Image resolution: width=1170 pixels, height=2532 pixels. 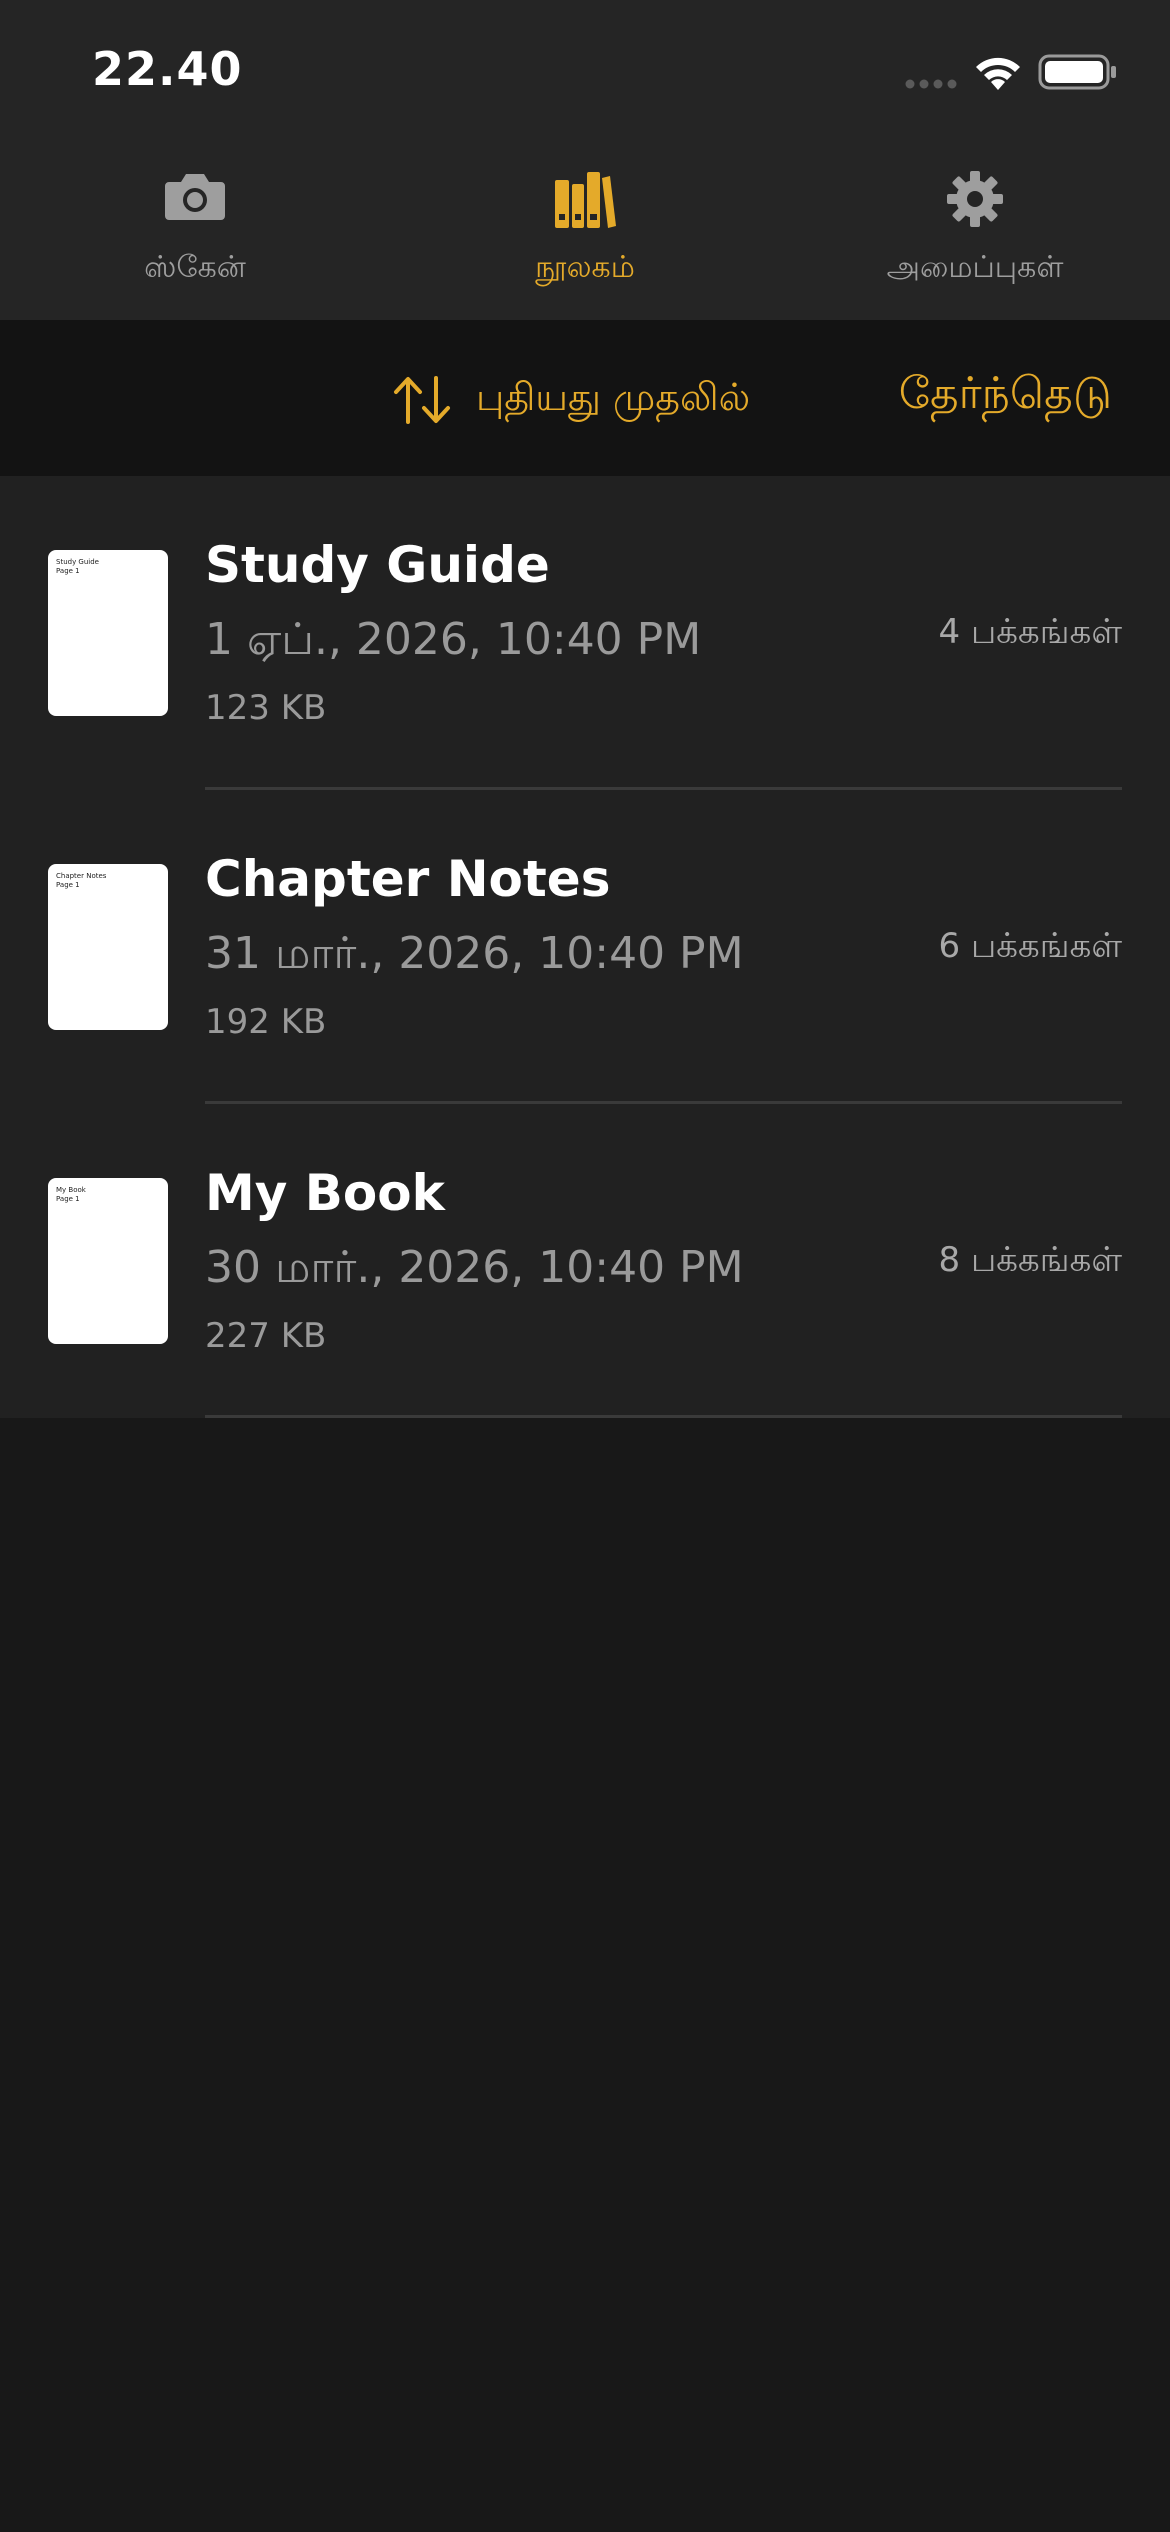 I want to click on tab-settings: அமைப்புகள், so click(x=975, y=230).